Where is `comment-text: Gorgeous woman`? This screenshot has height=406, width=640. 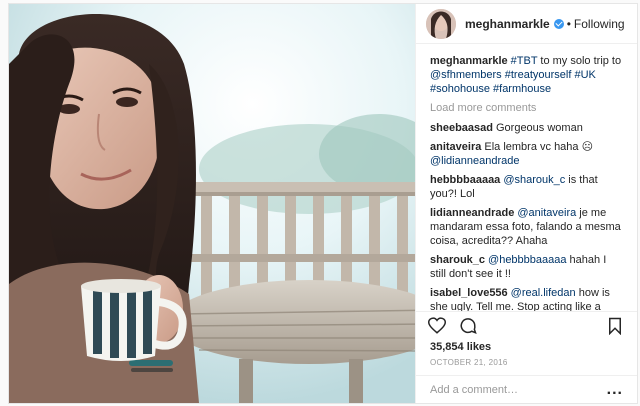 comment-text: Gorgeous woman is located at coordinates (539, 128).